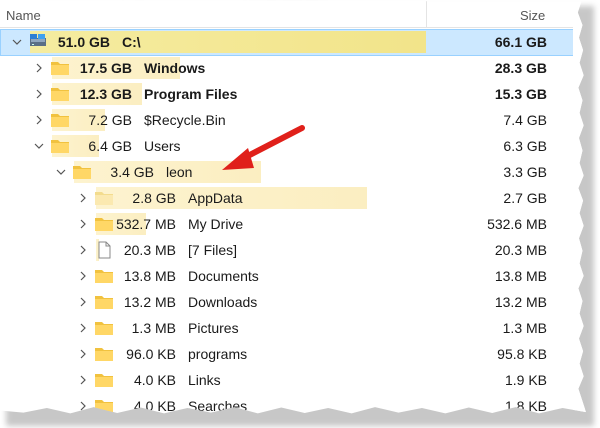 This screenshot has height=428, width=600. Describe the element at coordinates (517, 224) in the screenshot. I see `size-value: 532.6 MB` at that location.